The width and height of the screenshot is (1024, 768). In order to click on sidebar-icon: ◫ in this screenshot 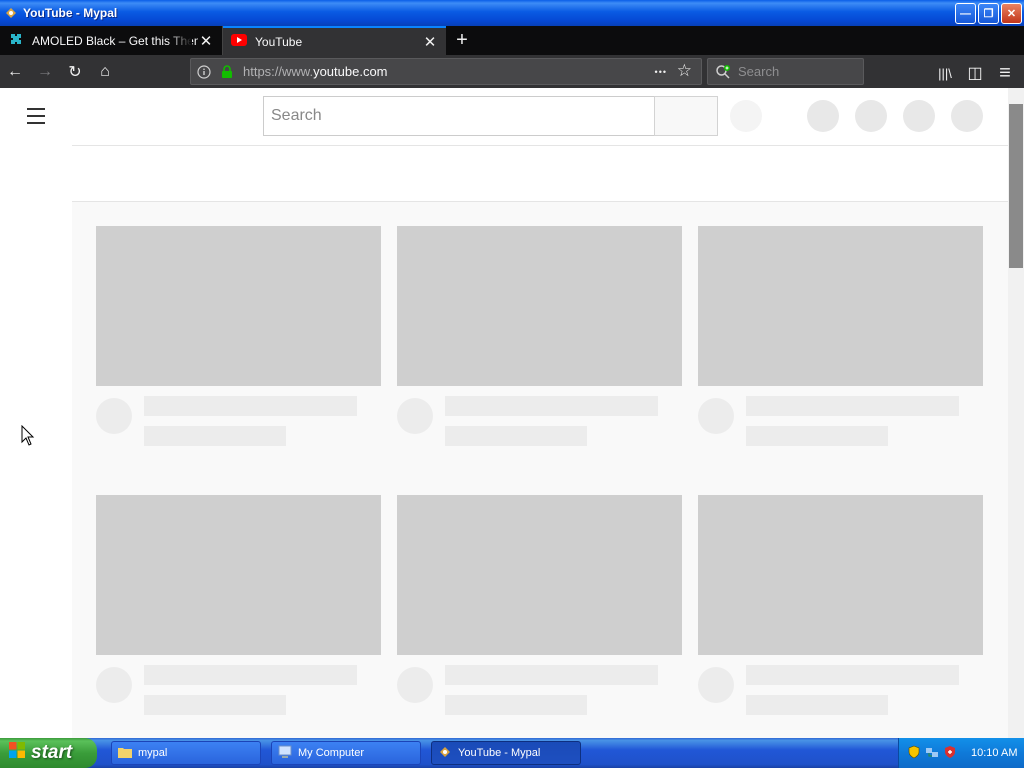, I will do `click(975, 73)`.